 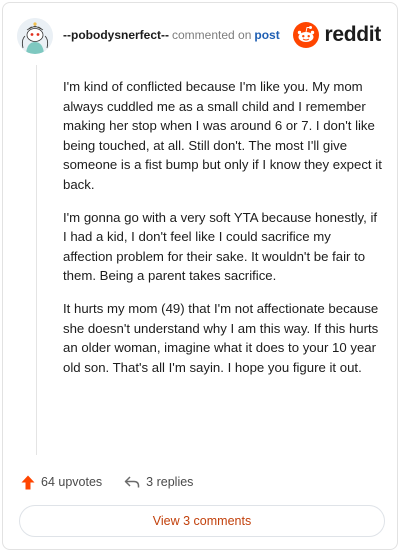 I want to click on comment-meta: --pobodysnerfect-- commented on post, so click(x=171, y=35).